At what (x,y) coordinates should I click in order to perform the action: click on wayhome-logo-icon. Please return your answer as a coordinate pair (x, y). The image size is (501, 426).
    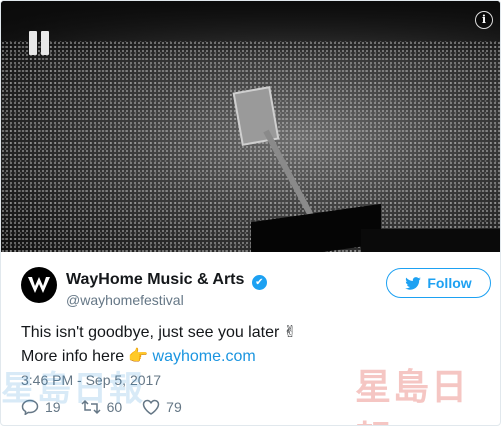
    Looking at the image, I should click on (39, 285).